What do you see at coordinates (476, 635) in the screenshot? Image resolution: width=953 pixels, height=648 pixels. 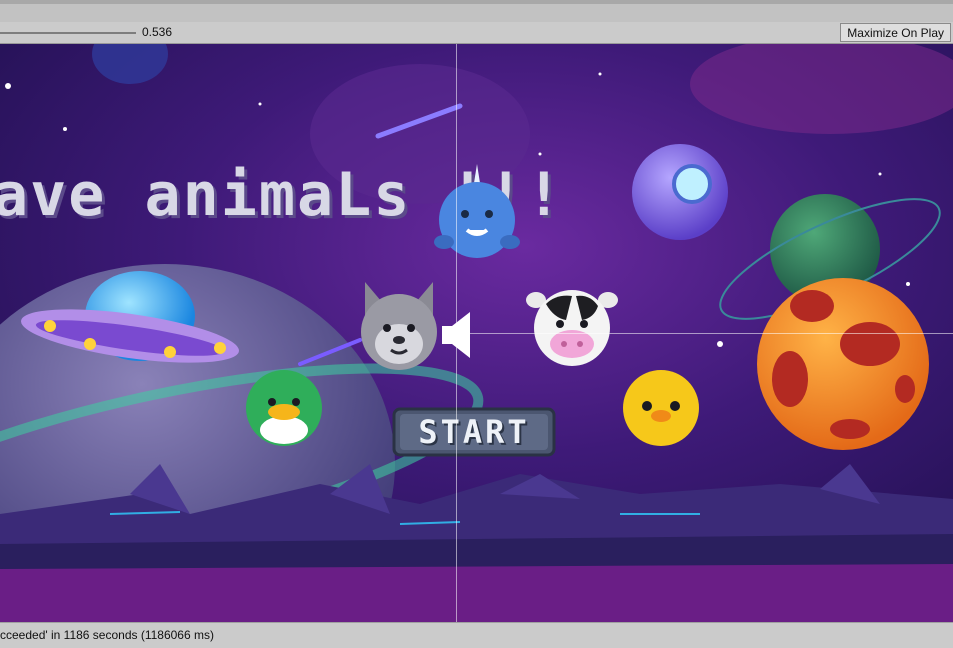 I see `console-status-bar: cceeded' in 1186 seconds (1186066 ms)` at bounding box center [476, 635].